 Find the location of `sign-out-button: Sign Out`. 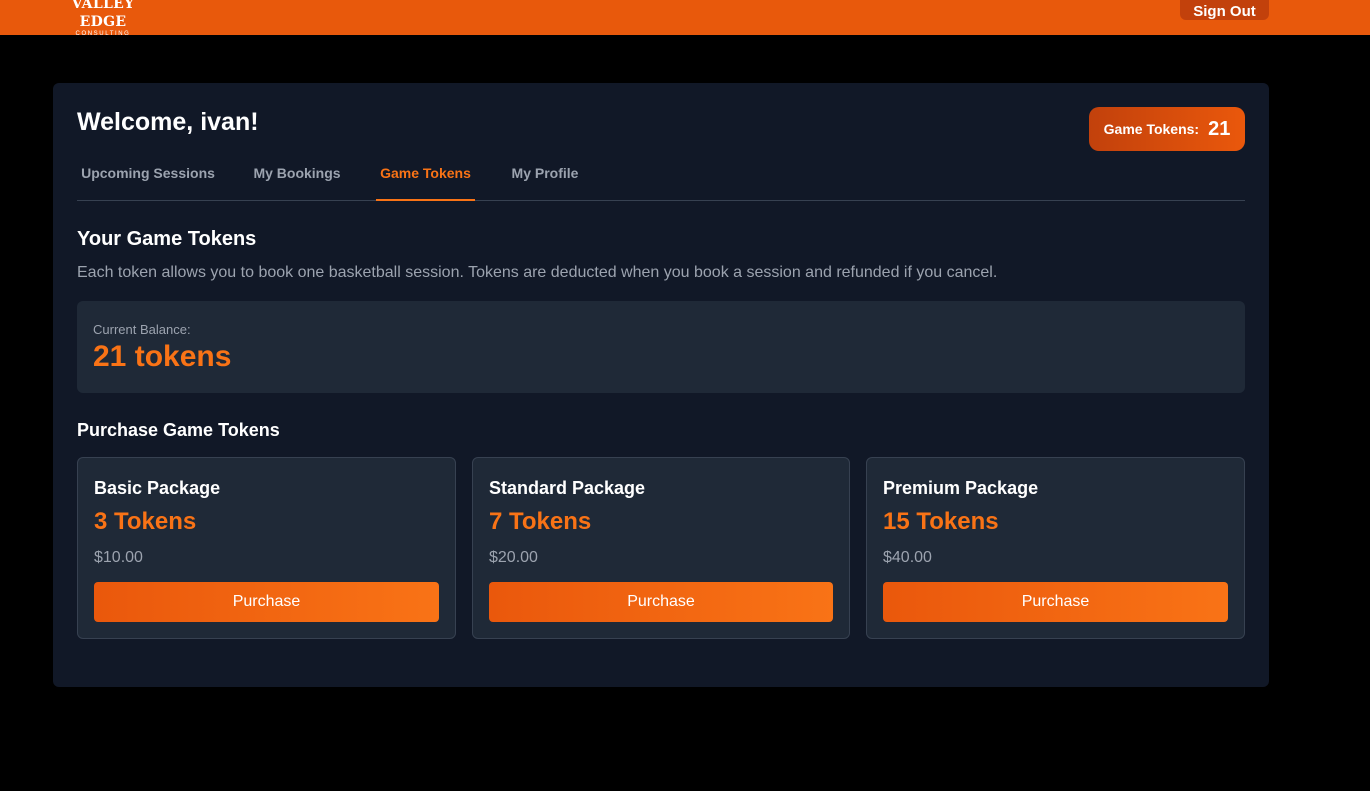

sign-out-button: Sign Out is located at coordinates (1224, 10).